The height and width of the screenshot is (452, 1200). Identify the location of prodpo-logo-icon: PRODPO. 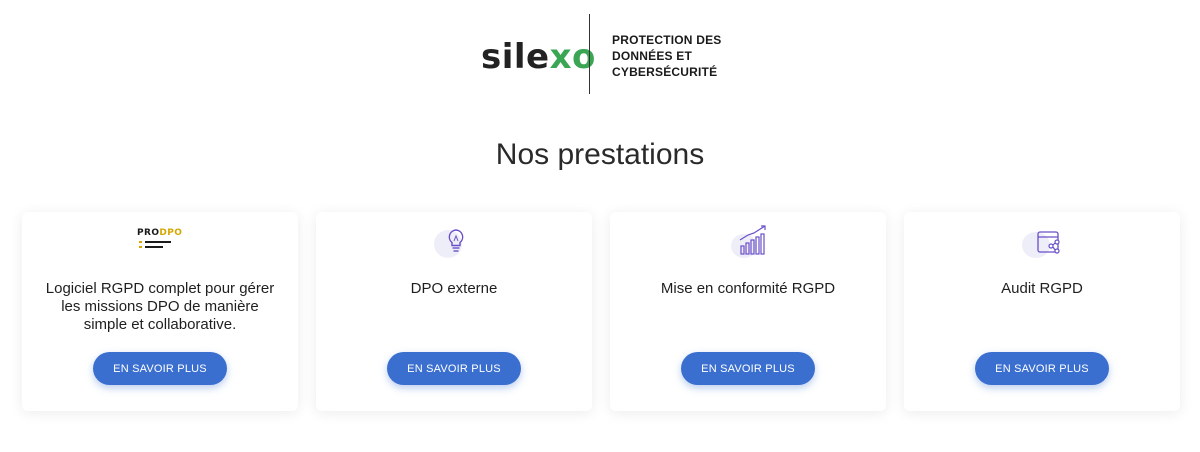
(160, 241).